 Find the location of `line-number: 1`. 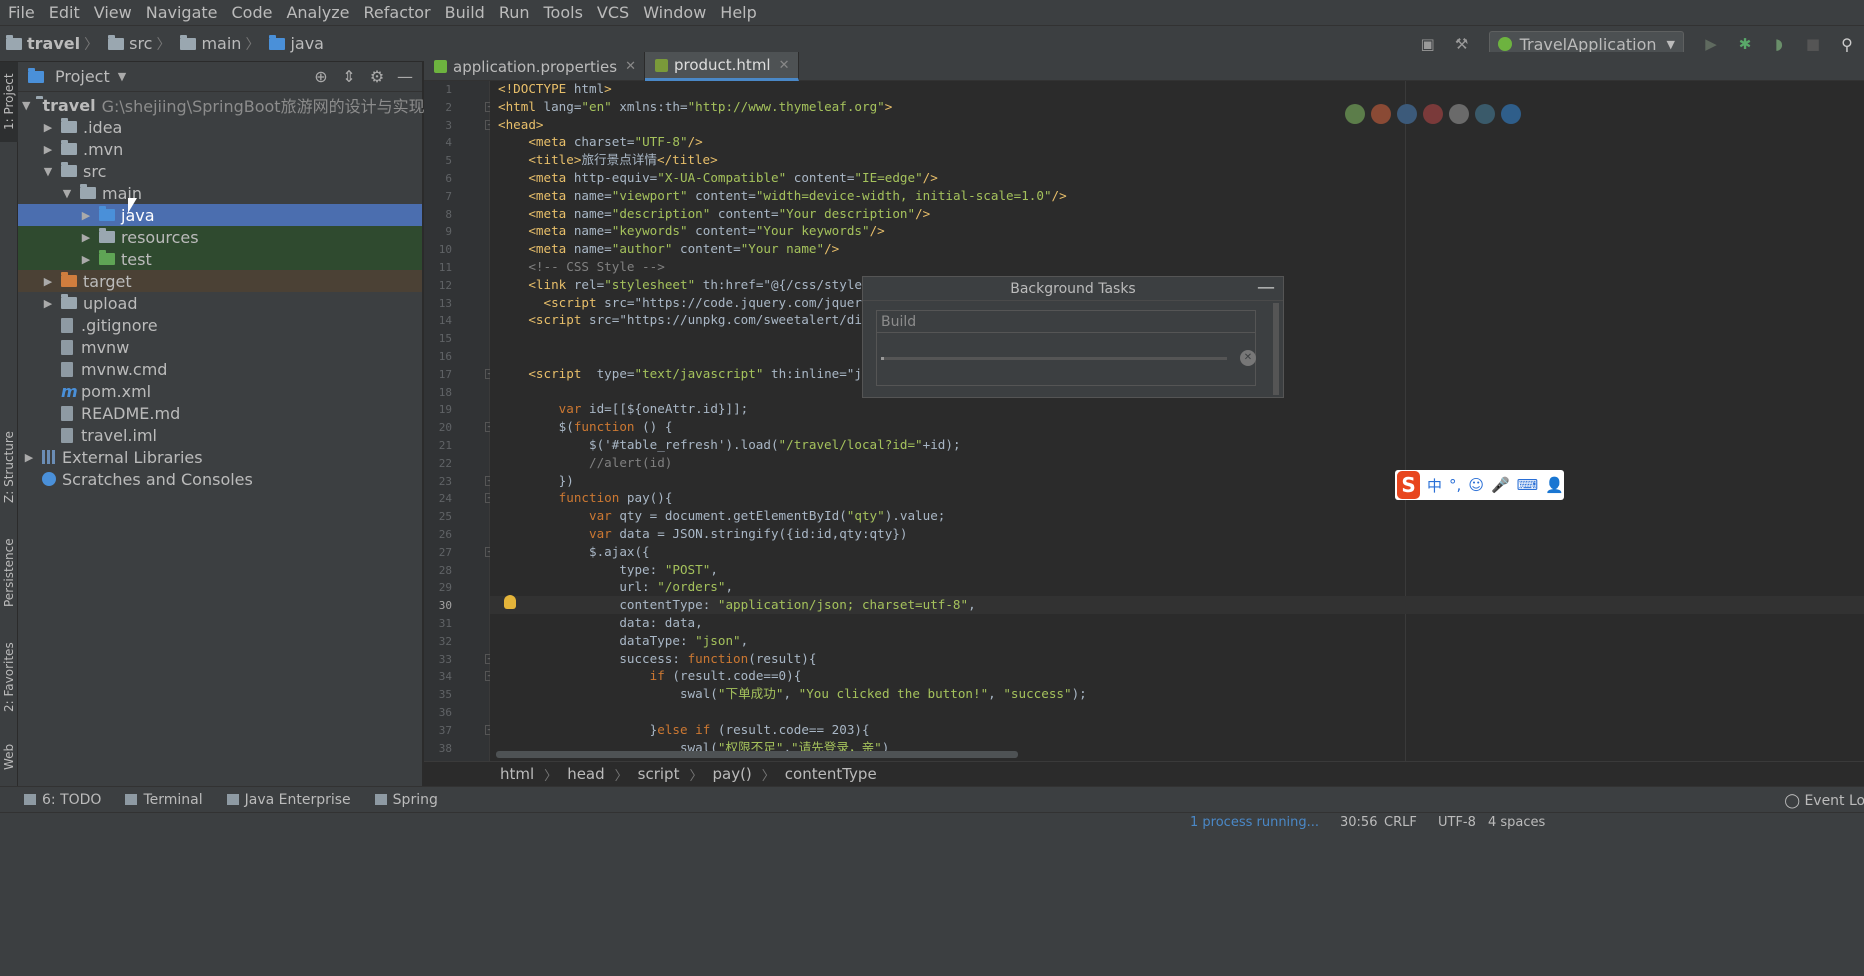

line-number: 1 is located at coordinates (438, 90).